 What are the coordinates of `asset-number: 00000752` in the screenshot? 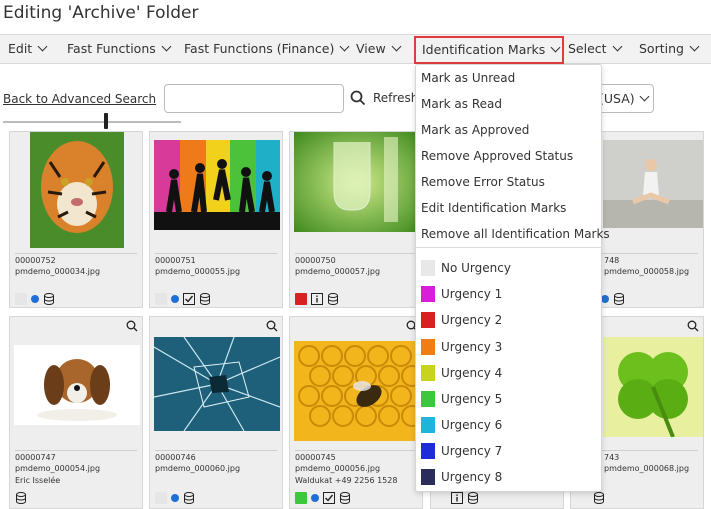 It's located at (35, 260).